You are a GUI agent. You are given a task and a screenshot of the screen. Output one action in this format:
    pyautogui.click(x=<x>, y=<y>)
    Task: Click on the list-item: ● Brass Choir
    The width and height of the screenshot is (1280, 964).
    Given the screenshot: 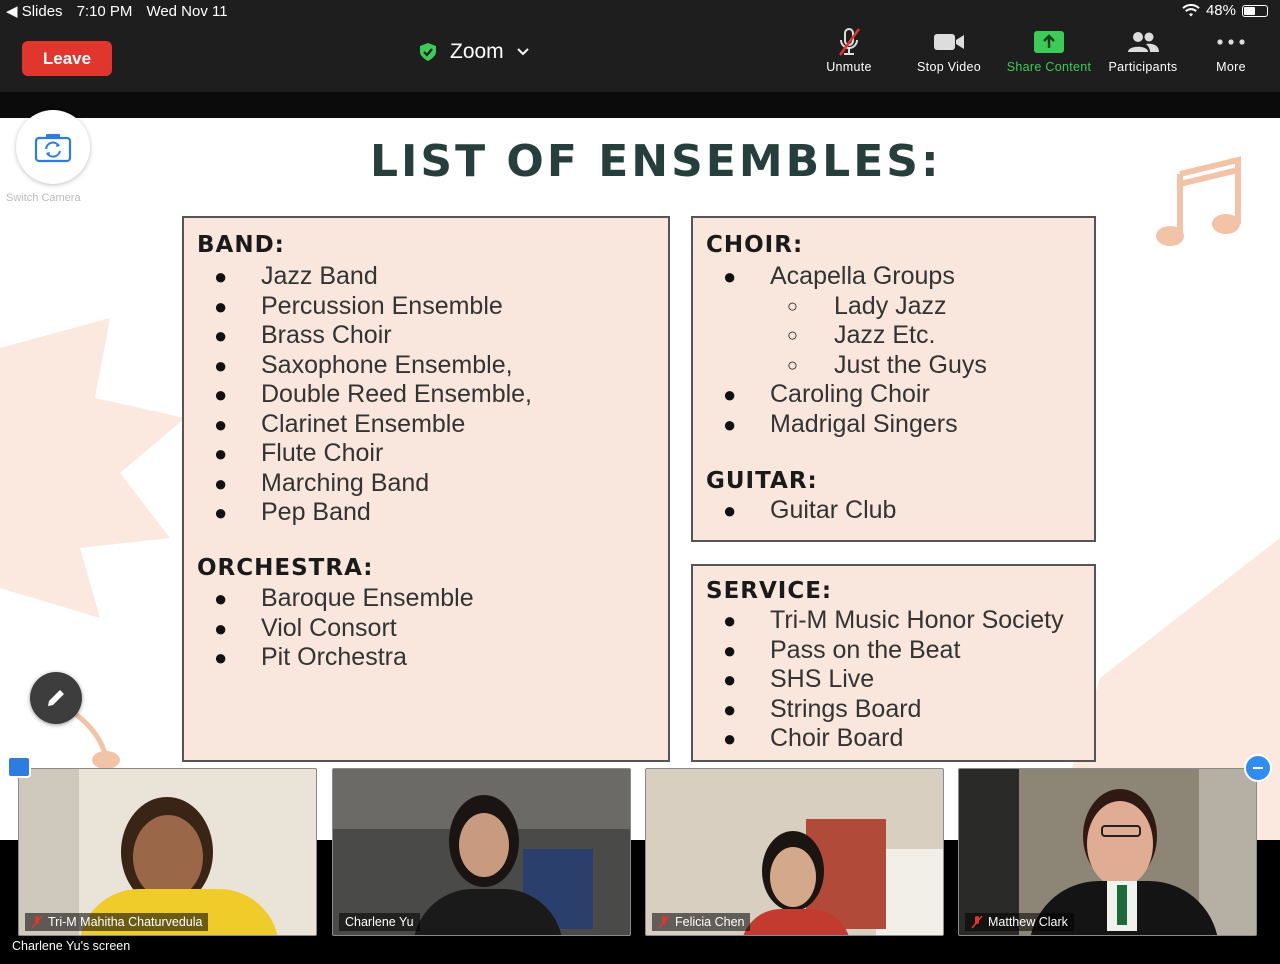 What is the action you would take?
    pyautogui.click(x=303, y=335)
    